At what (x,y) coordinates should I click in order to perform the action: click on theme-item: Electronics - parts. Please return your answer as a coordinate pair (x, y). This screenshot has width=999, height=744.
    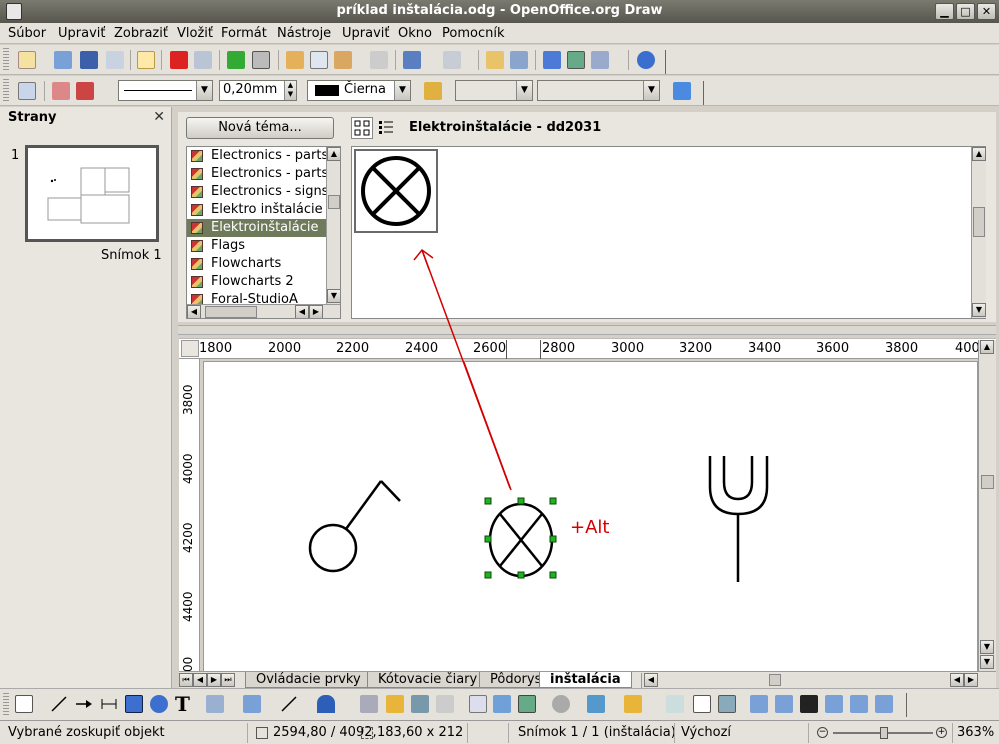
    Looking at the image, I should click on (257, 156).